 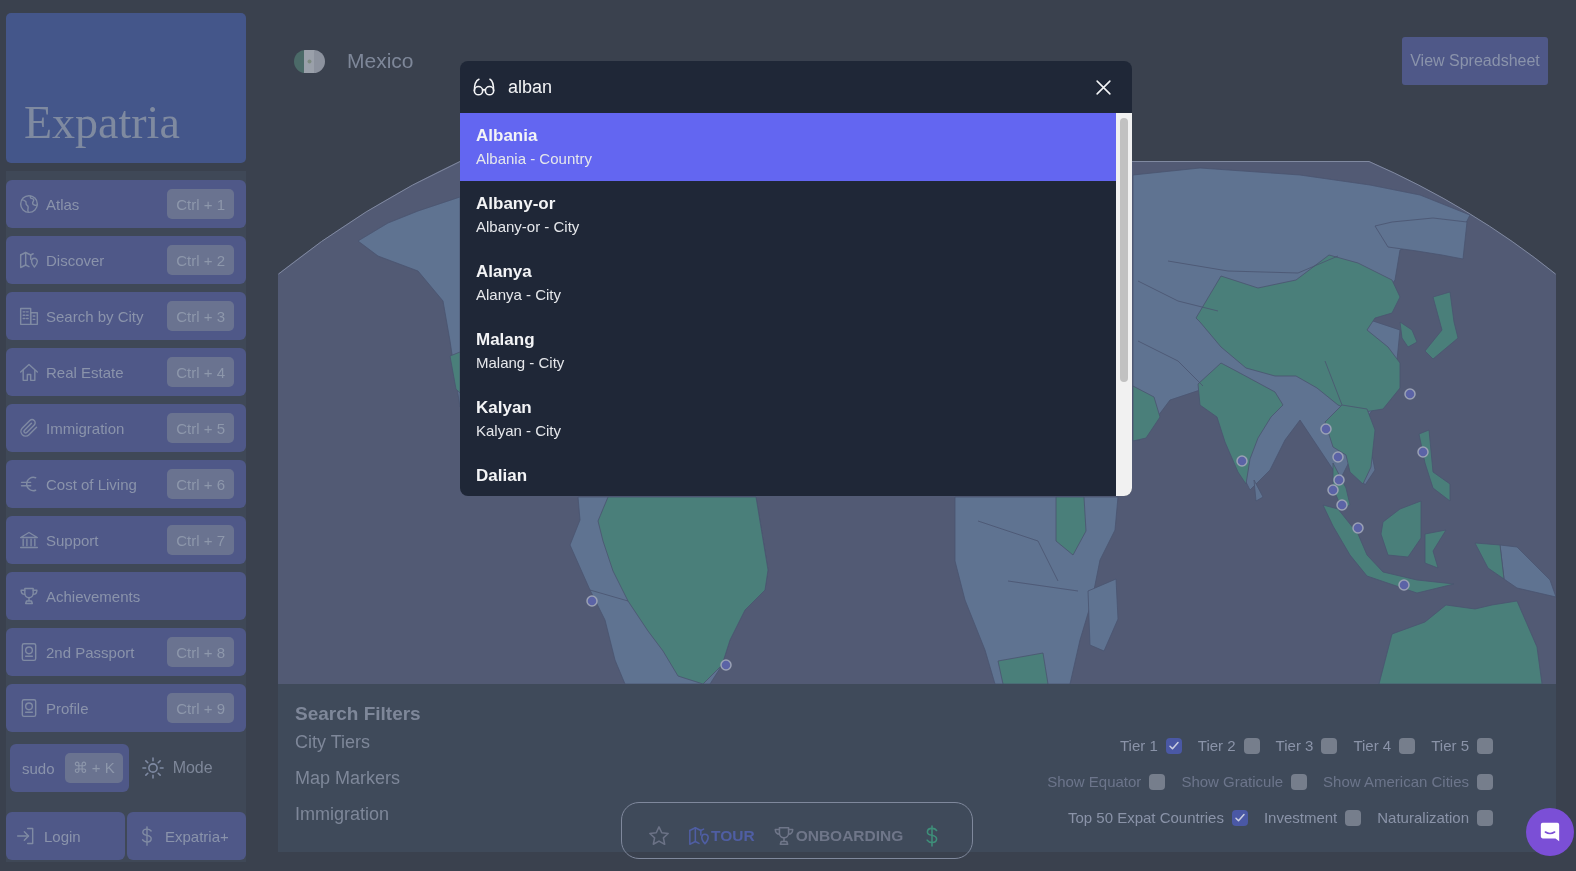 What do you see at coordinates (1423, 818) in the screenshot?
I see `checkbox-label: Naturalization` at bounding box center [1423, 818].